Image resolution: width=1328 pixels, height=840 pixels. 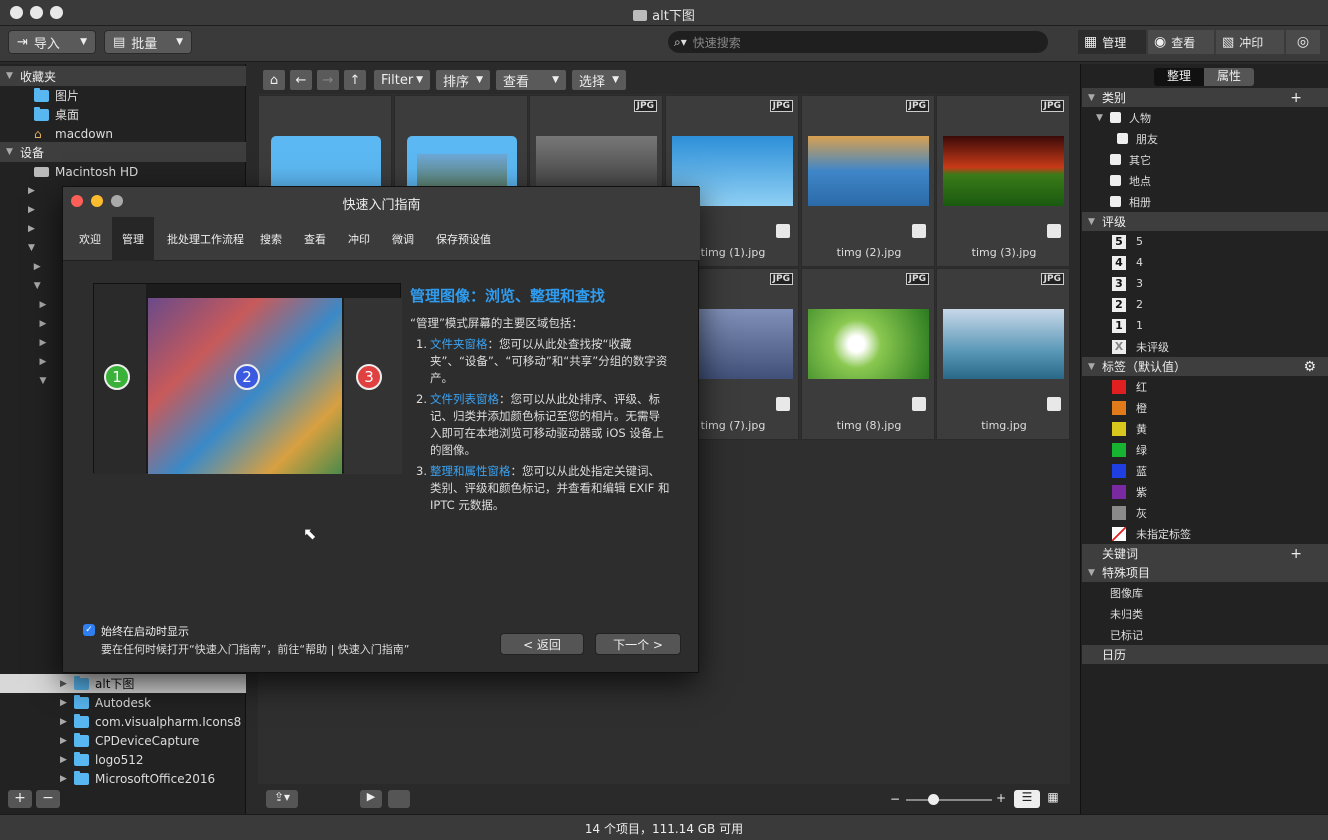 What do you see at coordinates (1127, 283) in the screenshot?
I see `rating-item: 33` at bounding box center [1127, 283].